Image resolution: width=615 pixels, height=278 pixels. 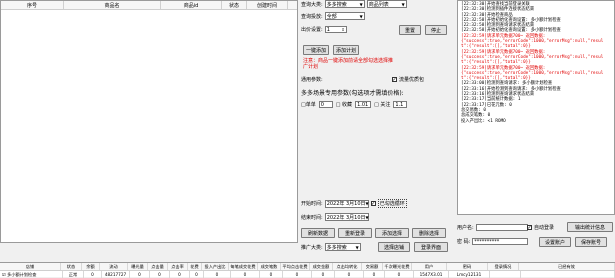 I want to click on col-header: 交易额, so click(x=372, y=266).